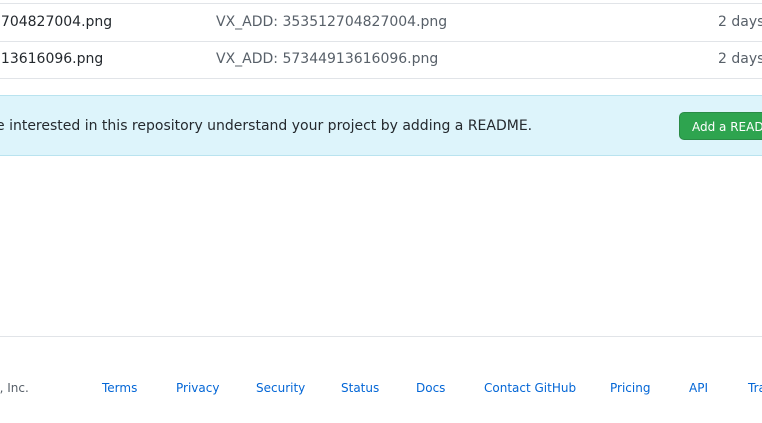 This screenshot has height=423, width=762. I want to click on footer-link-terms: Terms, so click(119, 388).